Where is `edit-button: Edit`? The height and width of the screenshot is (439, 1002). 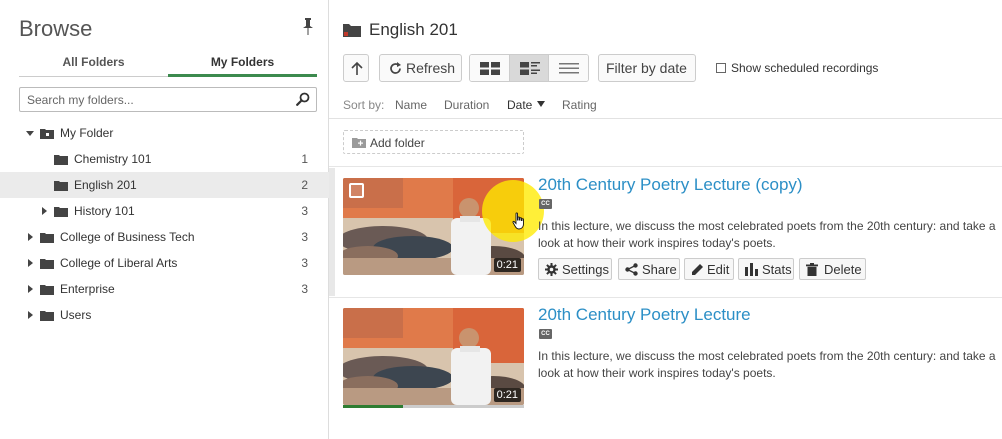
edit-button: Edit is located at coordinates (709, 269).